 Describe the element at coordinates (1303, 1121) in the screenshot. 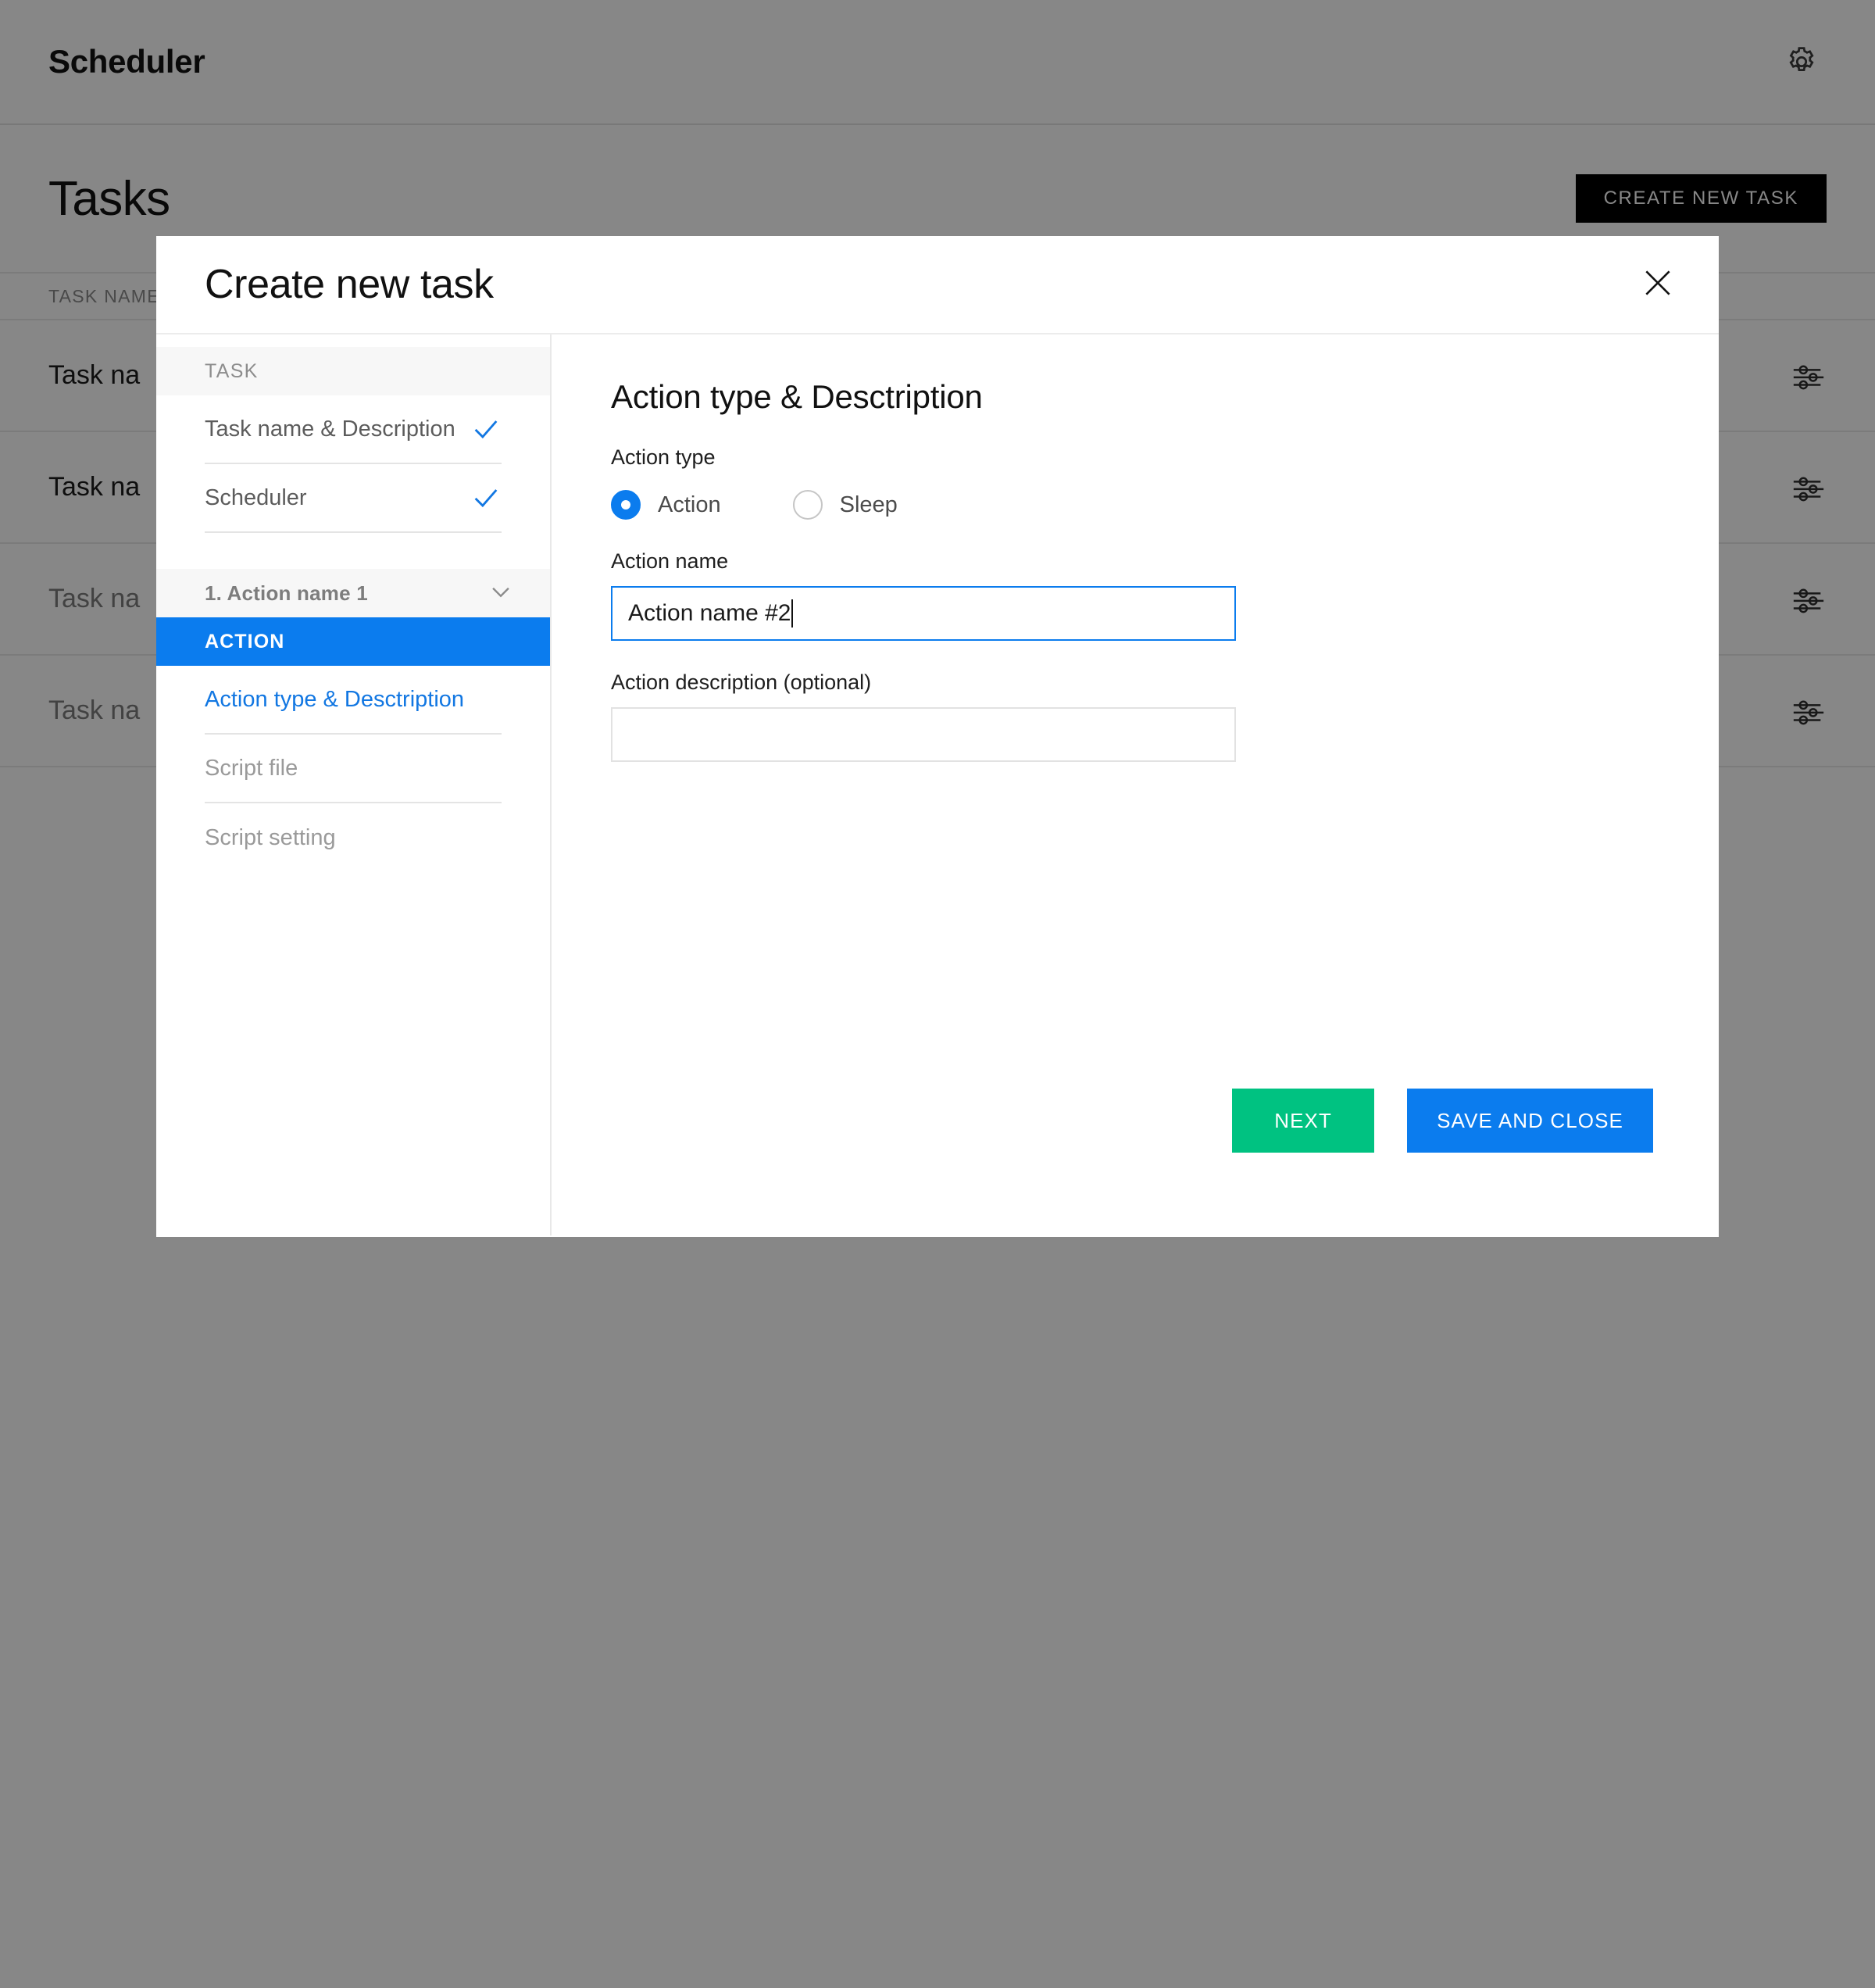

I see `next-button: NEXT` at that location.